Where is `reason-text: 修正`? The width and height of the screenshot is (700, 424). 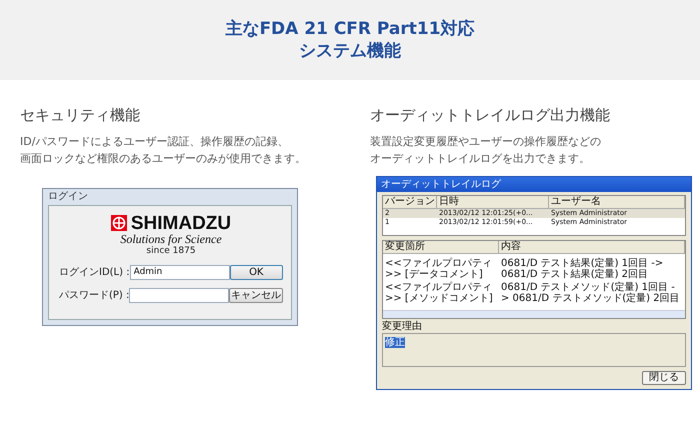
reason-text: 修正 is located at coordinates (395, 342).